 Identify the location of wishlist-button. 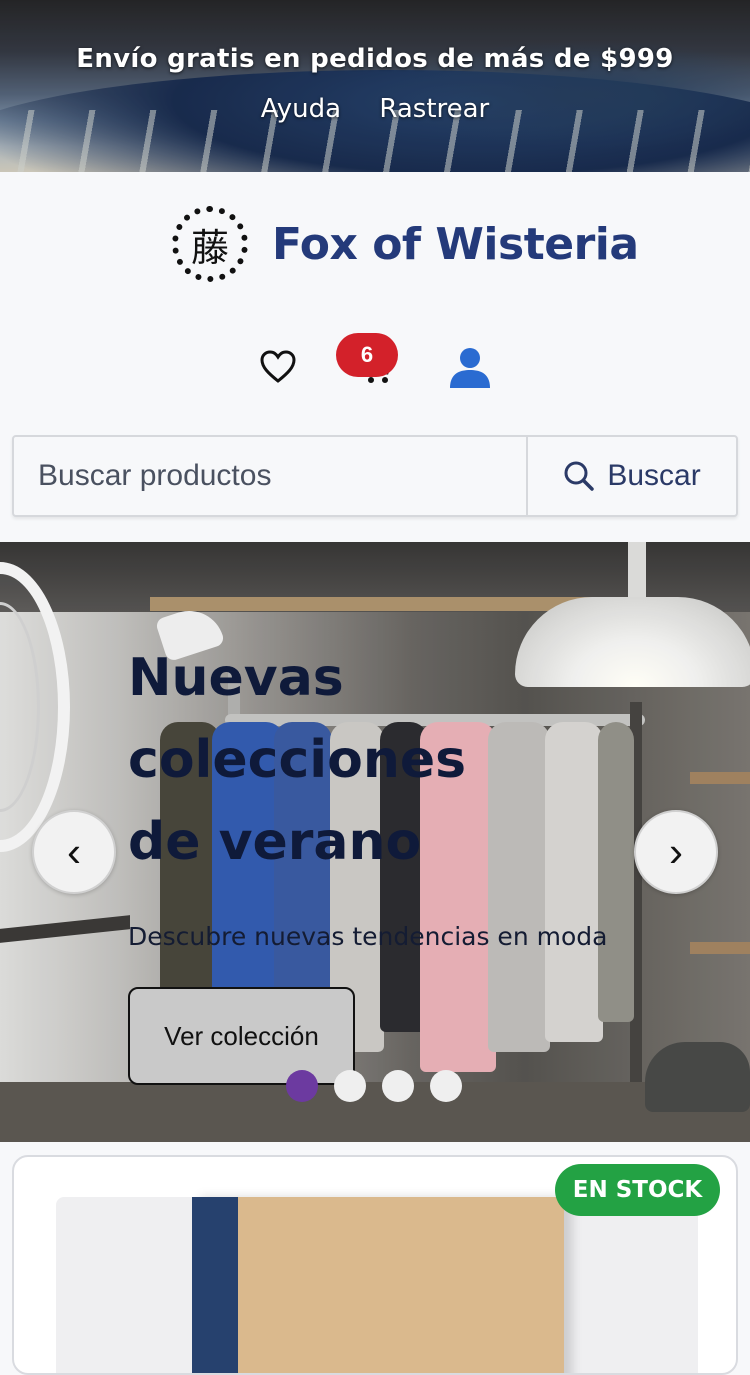
(278, 367).